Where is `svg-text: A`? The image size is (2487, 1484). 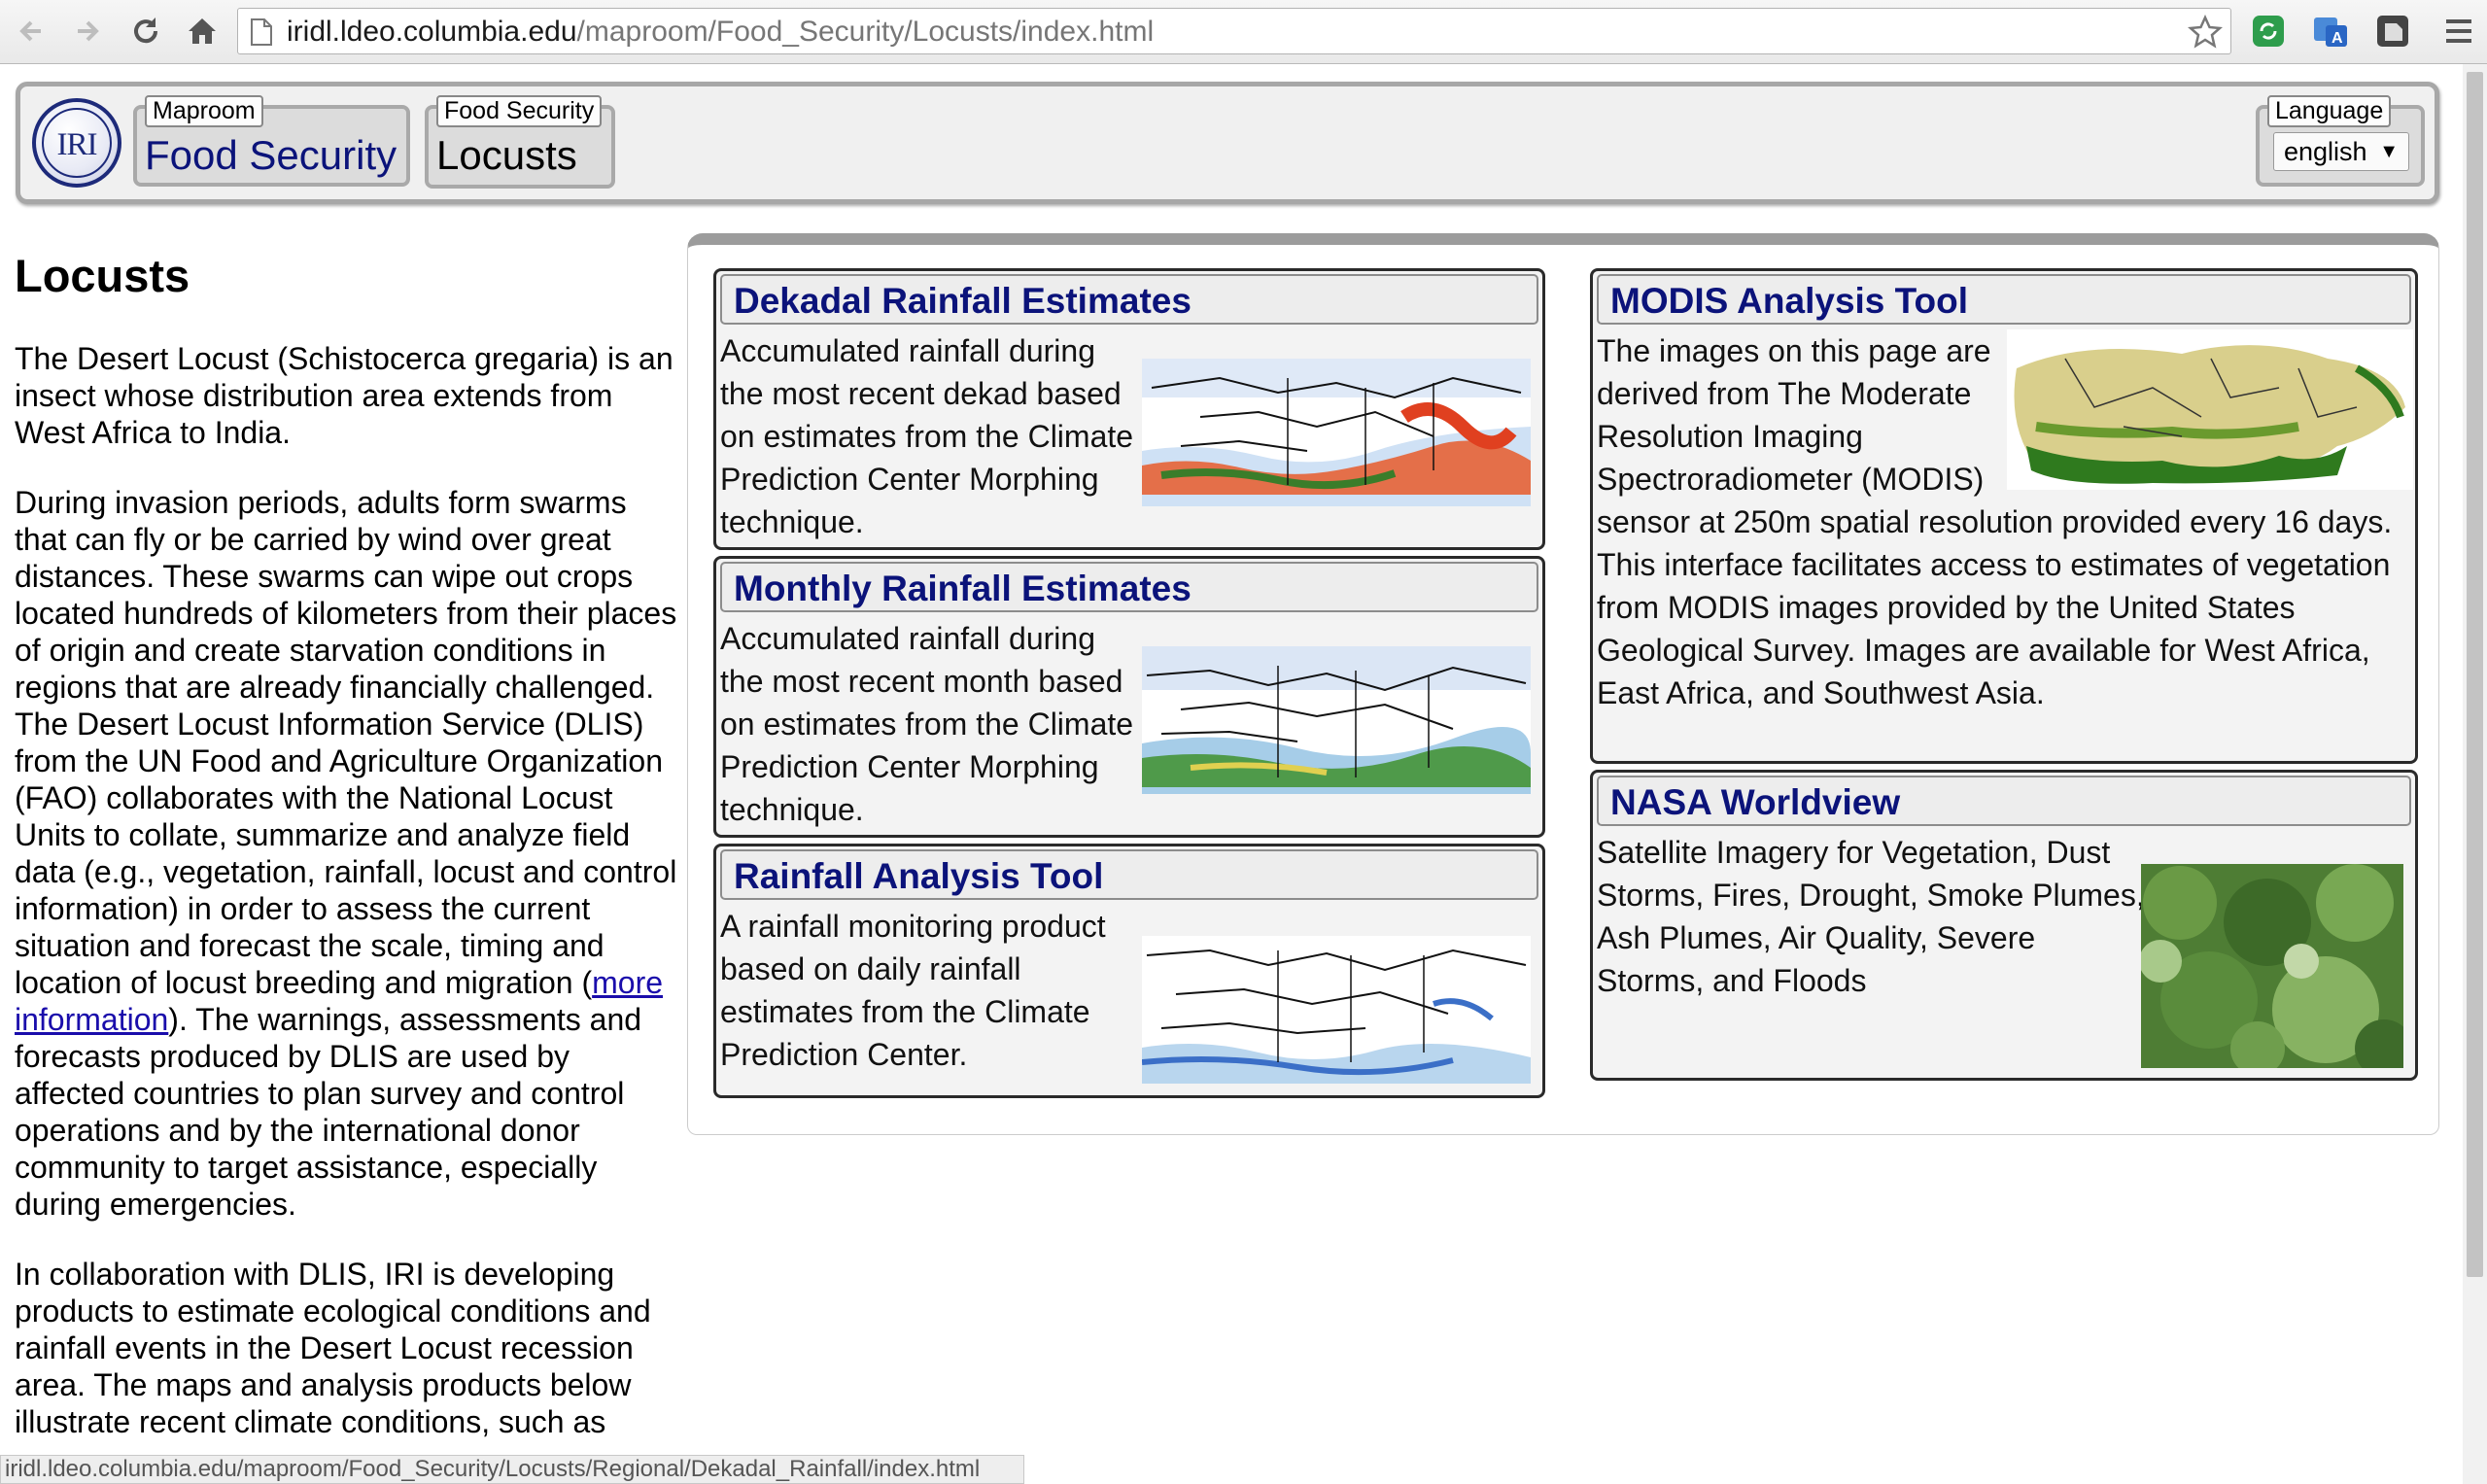
svg-text: A is located at coordinates (2338, 38).